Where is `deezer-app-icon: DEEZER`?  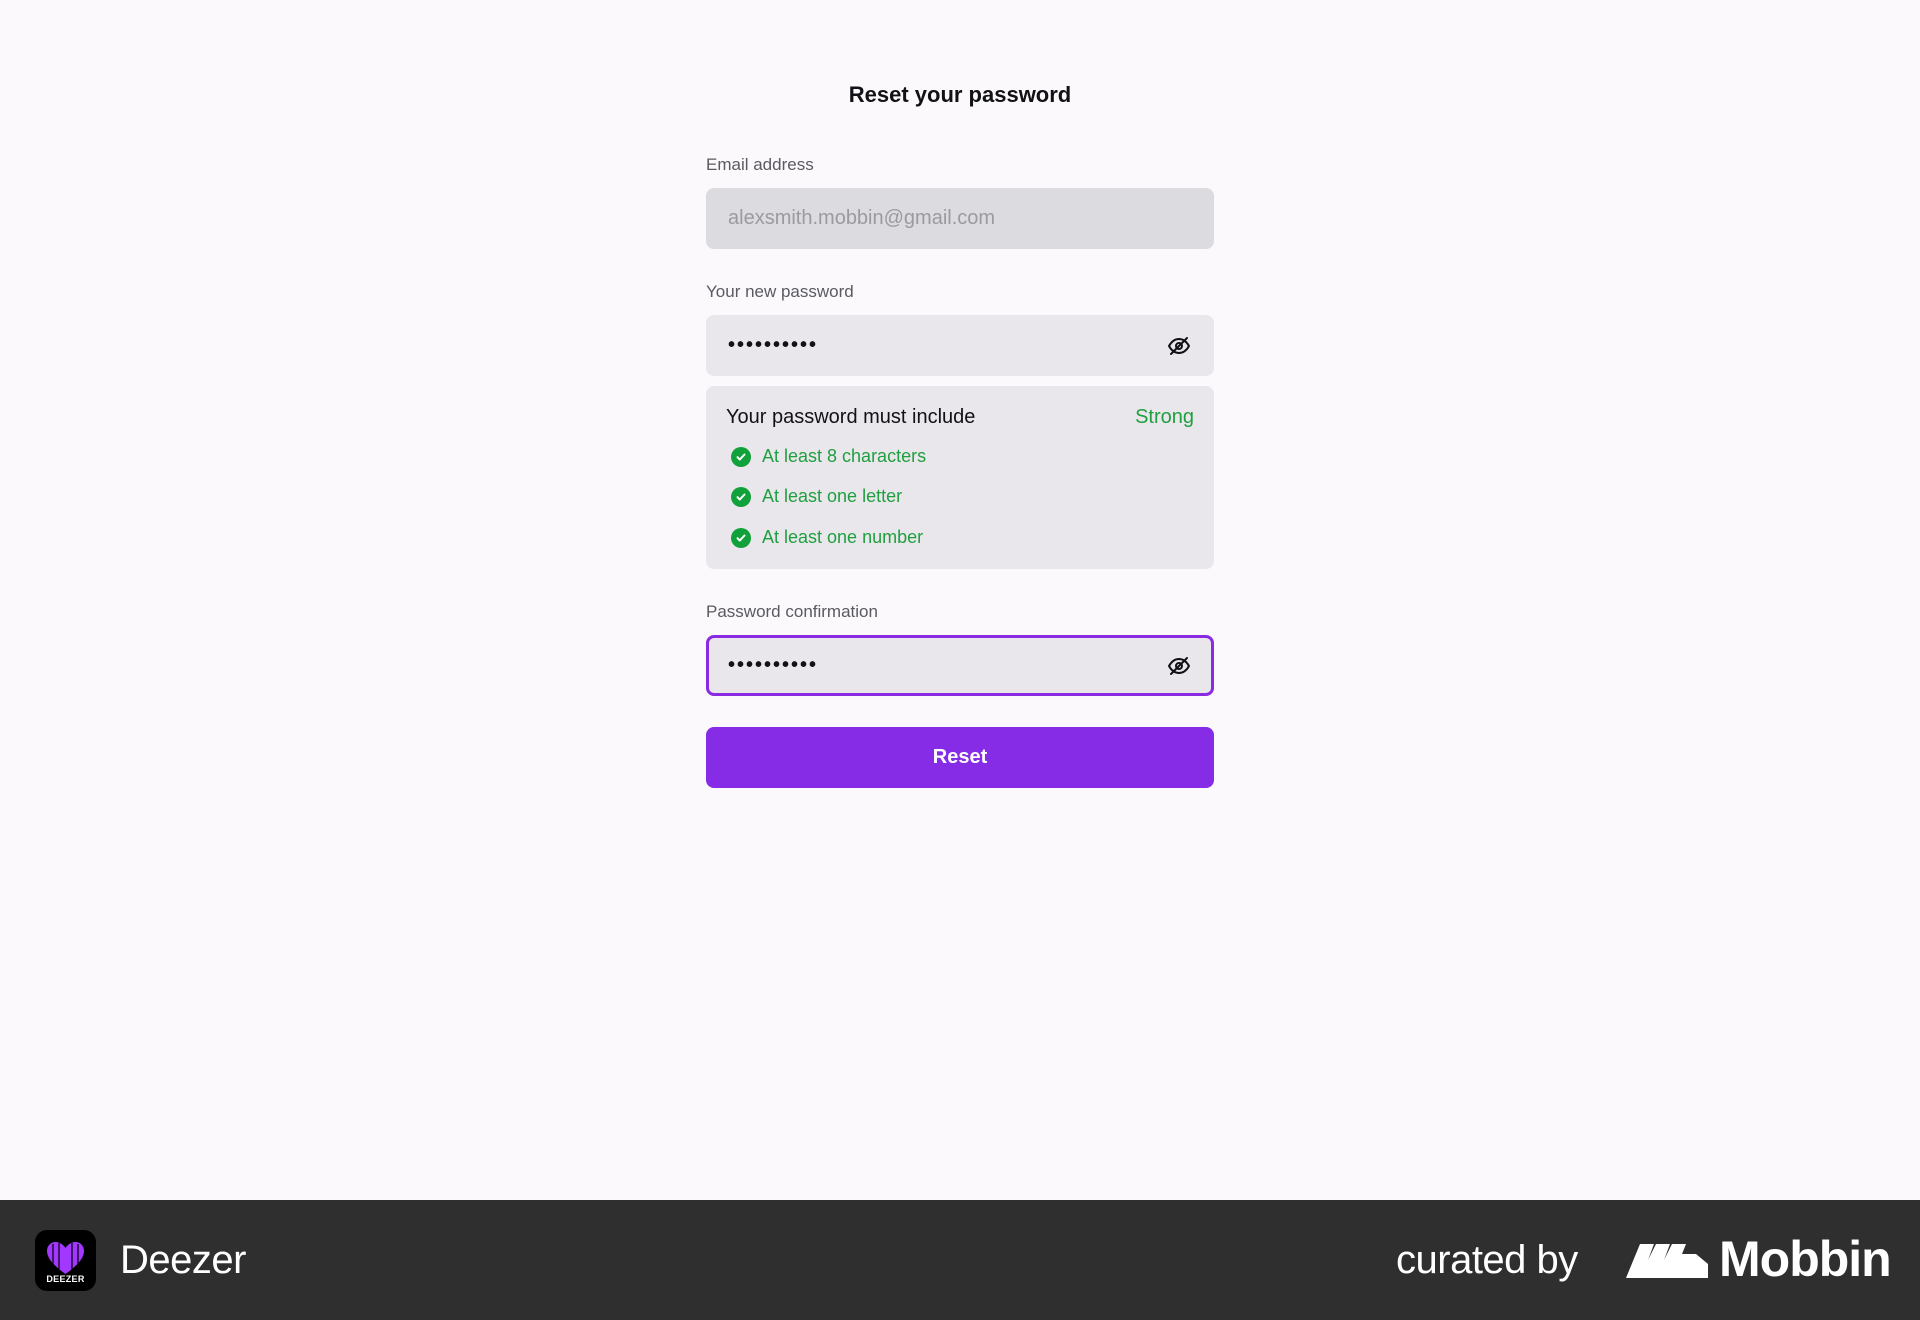
deezer-app-icon: DEEZER is located at coordinates (65, 1260).